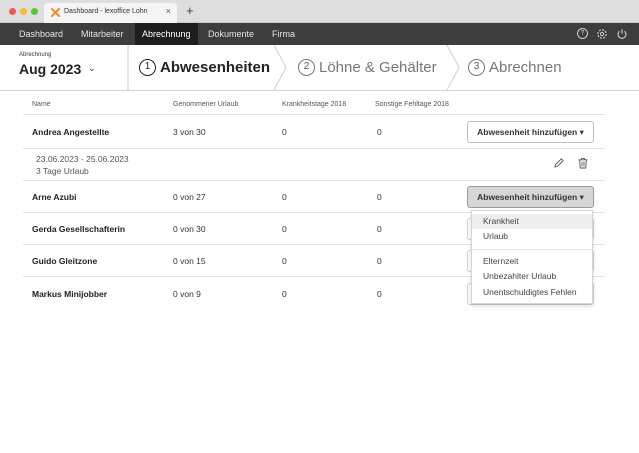 The image size is (639, 453). What do you see at coordinates (54, 197) in the screenshot?
I see `employee-name: Arne Azubi` at bounding box center [54, 197].